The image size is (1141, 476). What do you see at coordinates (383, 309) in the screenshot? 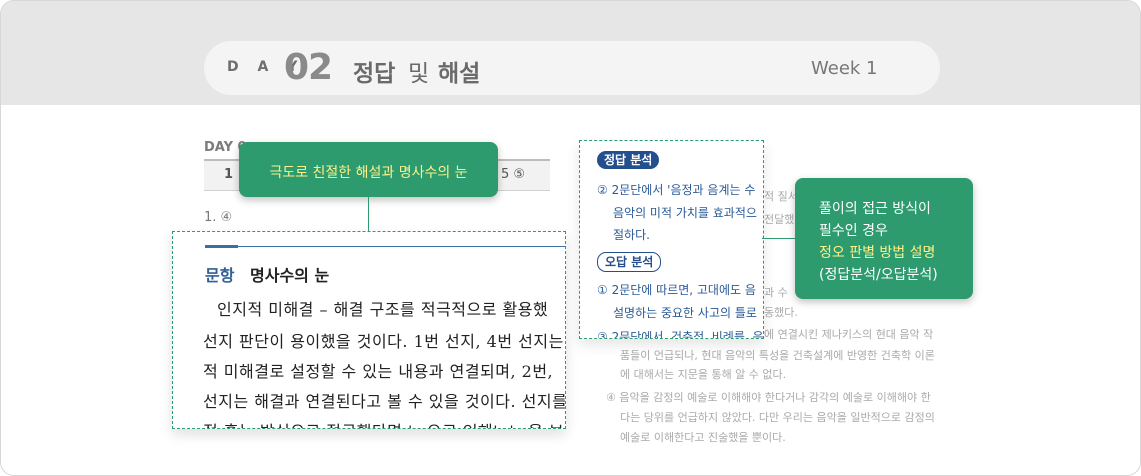
I see `commentary-line: 인지적 미해결 – 해결 구조를 적극적으로 활용했` at bounding box center [383, 309].